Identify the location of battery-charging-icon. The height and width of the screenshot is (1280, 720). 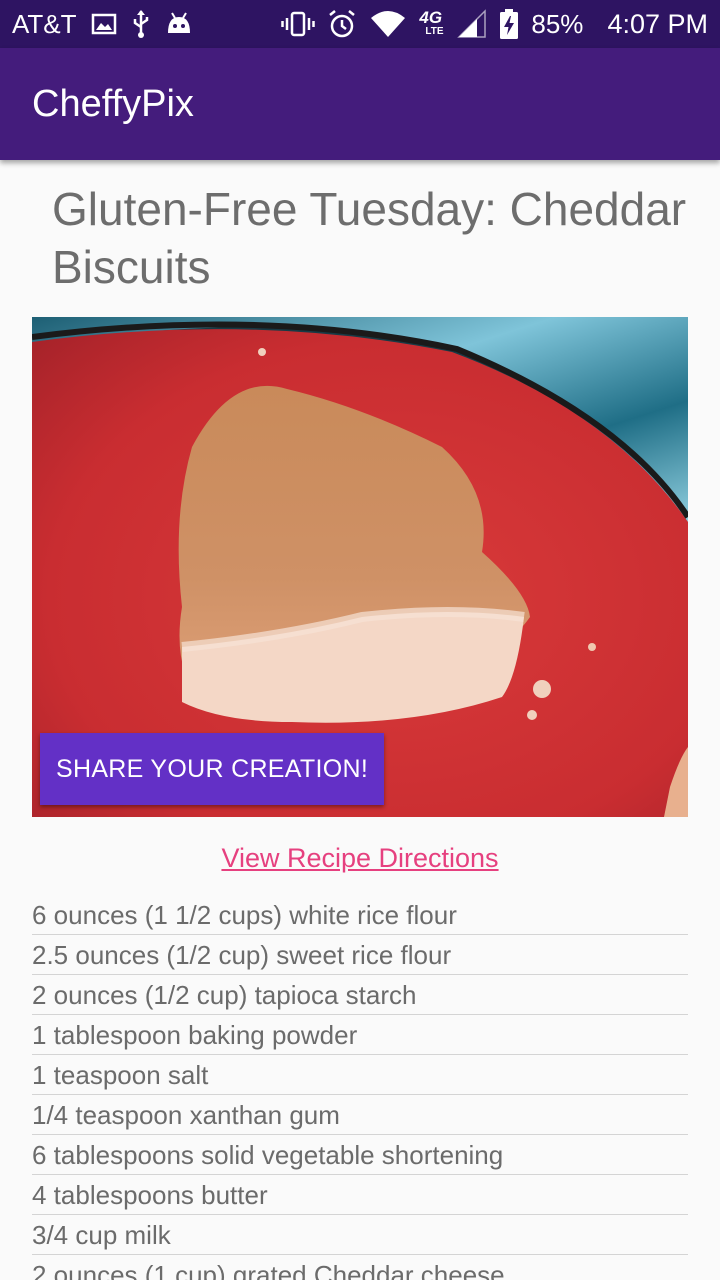
(509, 24).